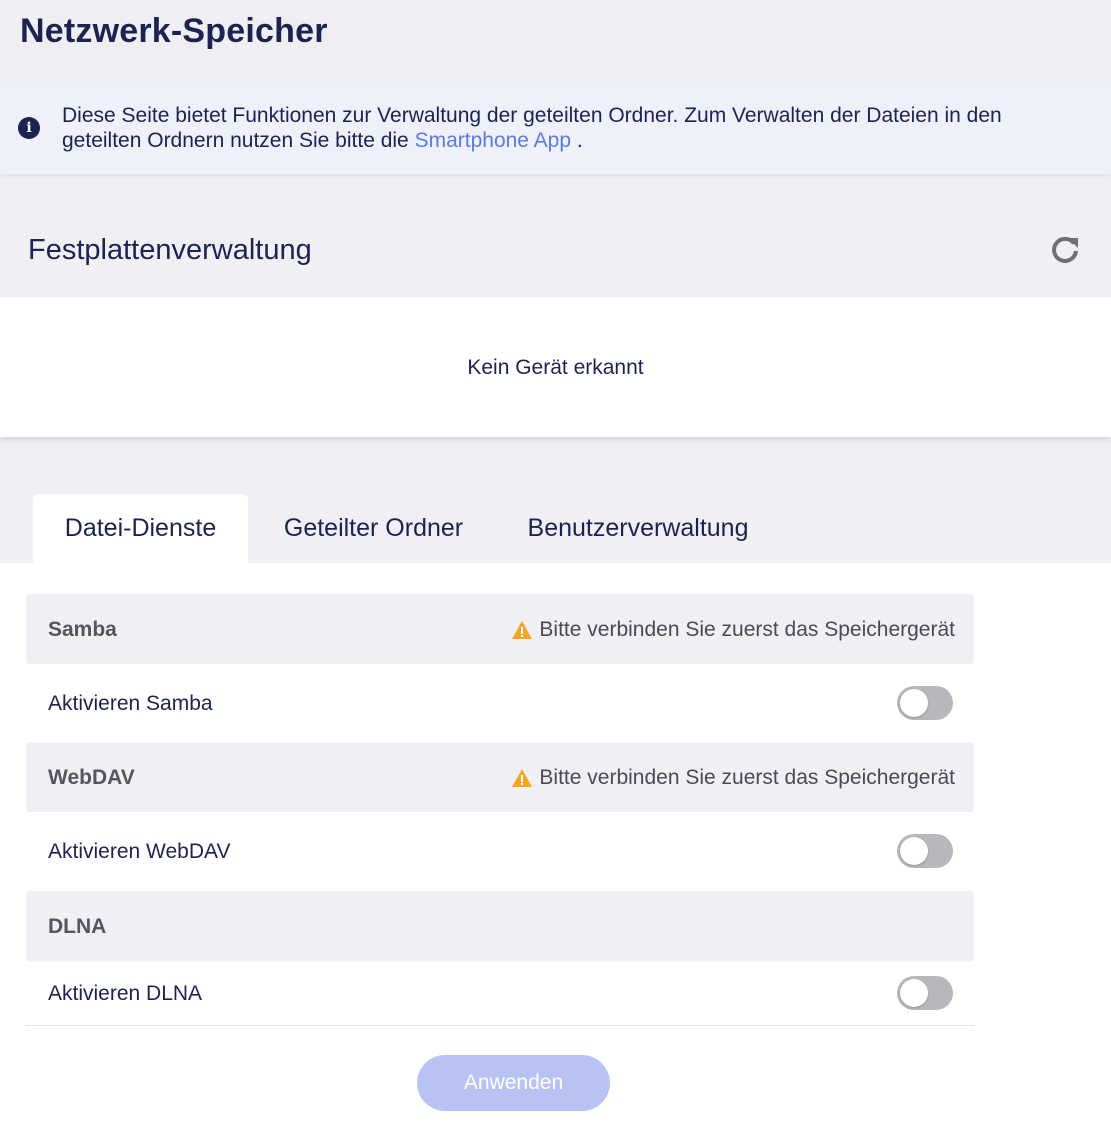 The width and height of the screenshot is (1111, 1123). I want to click on page-title: Netzwerk-Speicher, so click(174, 31).